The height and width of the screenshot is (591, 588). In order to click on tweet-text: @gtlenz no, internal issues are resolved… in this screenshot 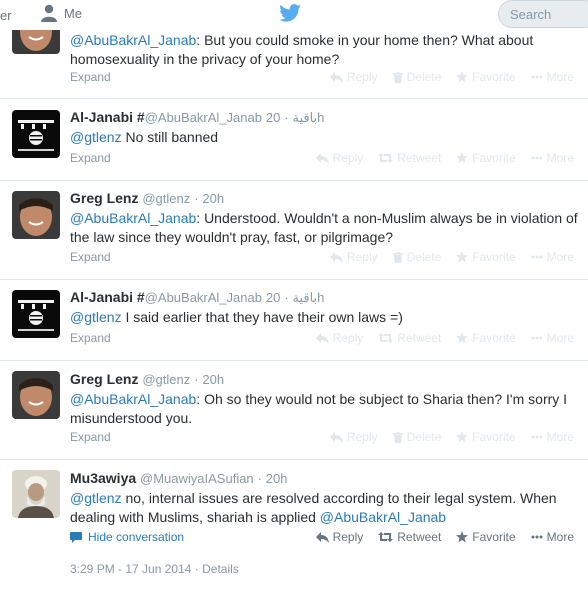, I will do `click(313, 507)`.